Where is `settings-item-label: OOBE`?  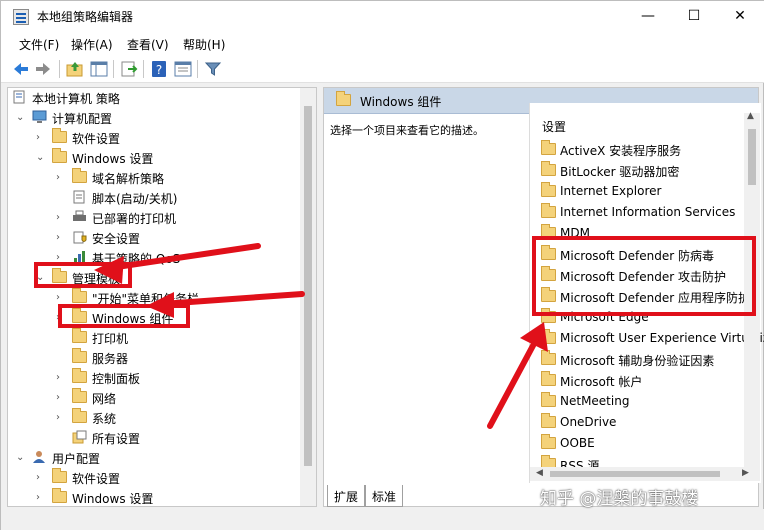 settings-item-label: OOBE is located at coordinates (577, 443).